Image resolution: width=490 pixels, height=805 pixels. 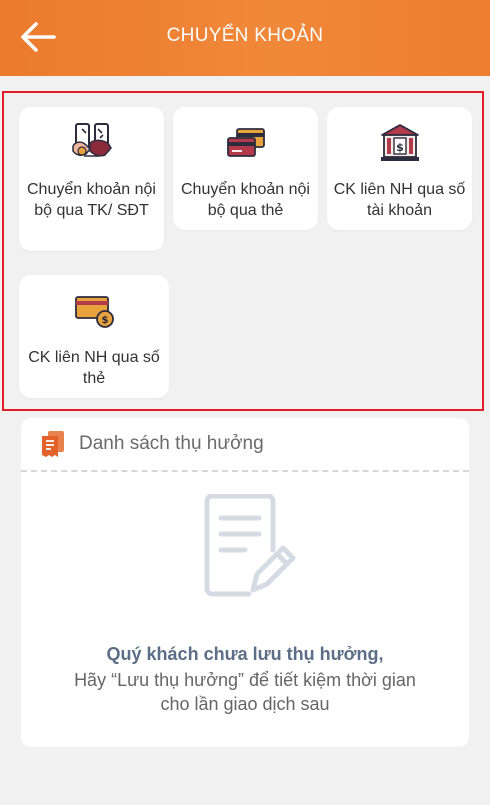 What do you see at coordinates (91, 200) in the screenshot?
I see `service-label: Chuyển khoản nội bộ qua TK/ SĐT` at bounding box center [91, 200].